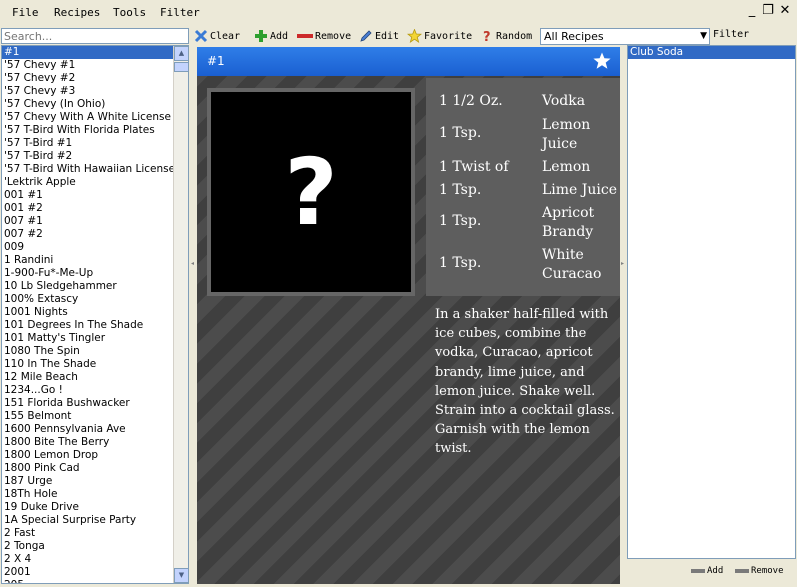 Image resolution: width=797 pixels, height=587 pixels. I want to click on add-button: Add, so click(271, 36).